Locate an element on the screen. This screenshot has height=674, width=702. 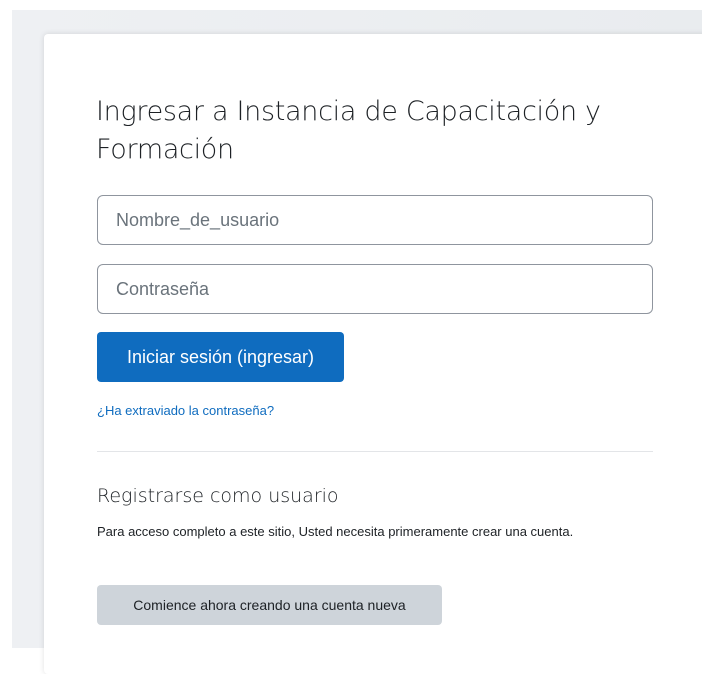
username-input is located at coordinates (375, 220).